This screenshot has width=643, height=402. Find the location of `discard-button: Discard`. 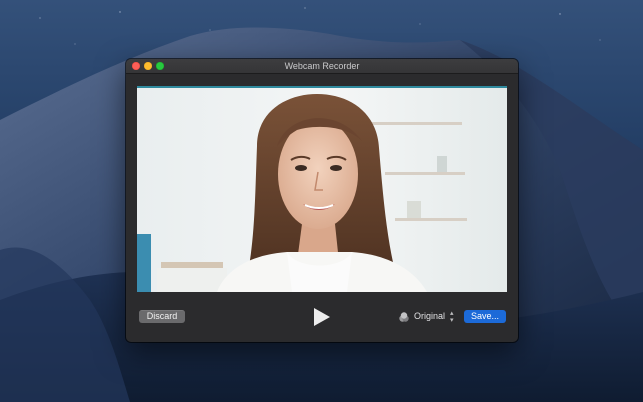

discard-button: Discard is located at coordinates (162, 316).